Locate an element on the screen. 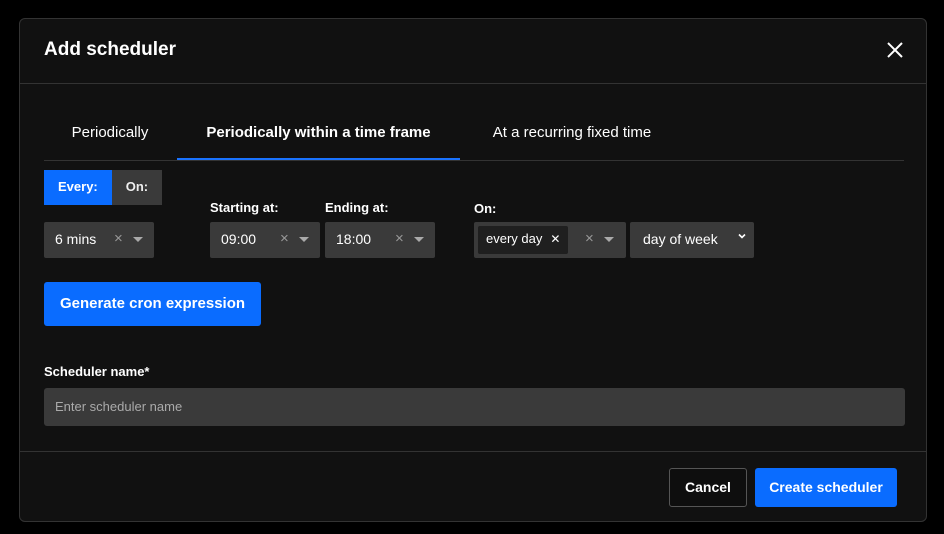 The width and height of the screenshot is (944, 534). footer-divider is located at coordinates (473, 451).